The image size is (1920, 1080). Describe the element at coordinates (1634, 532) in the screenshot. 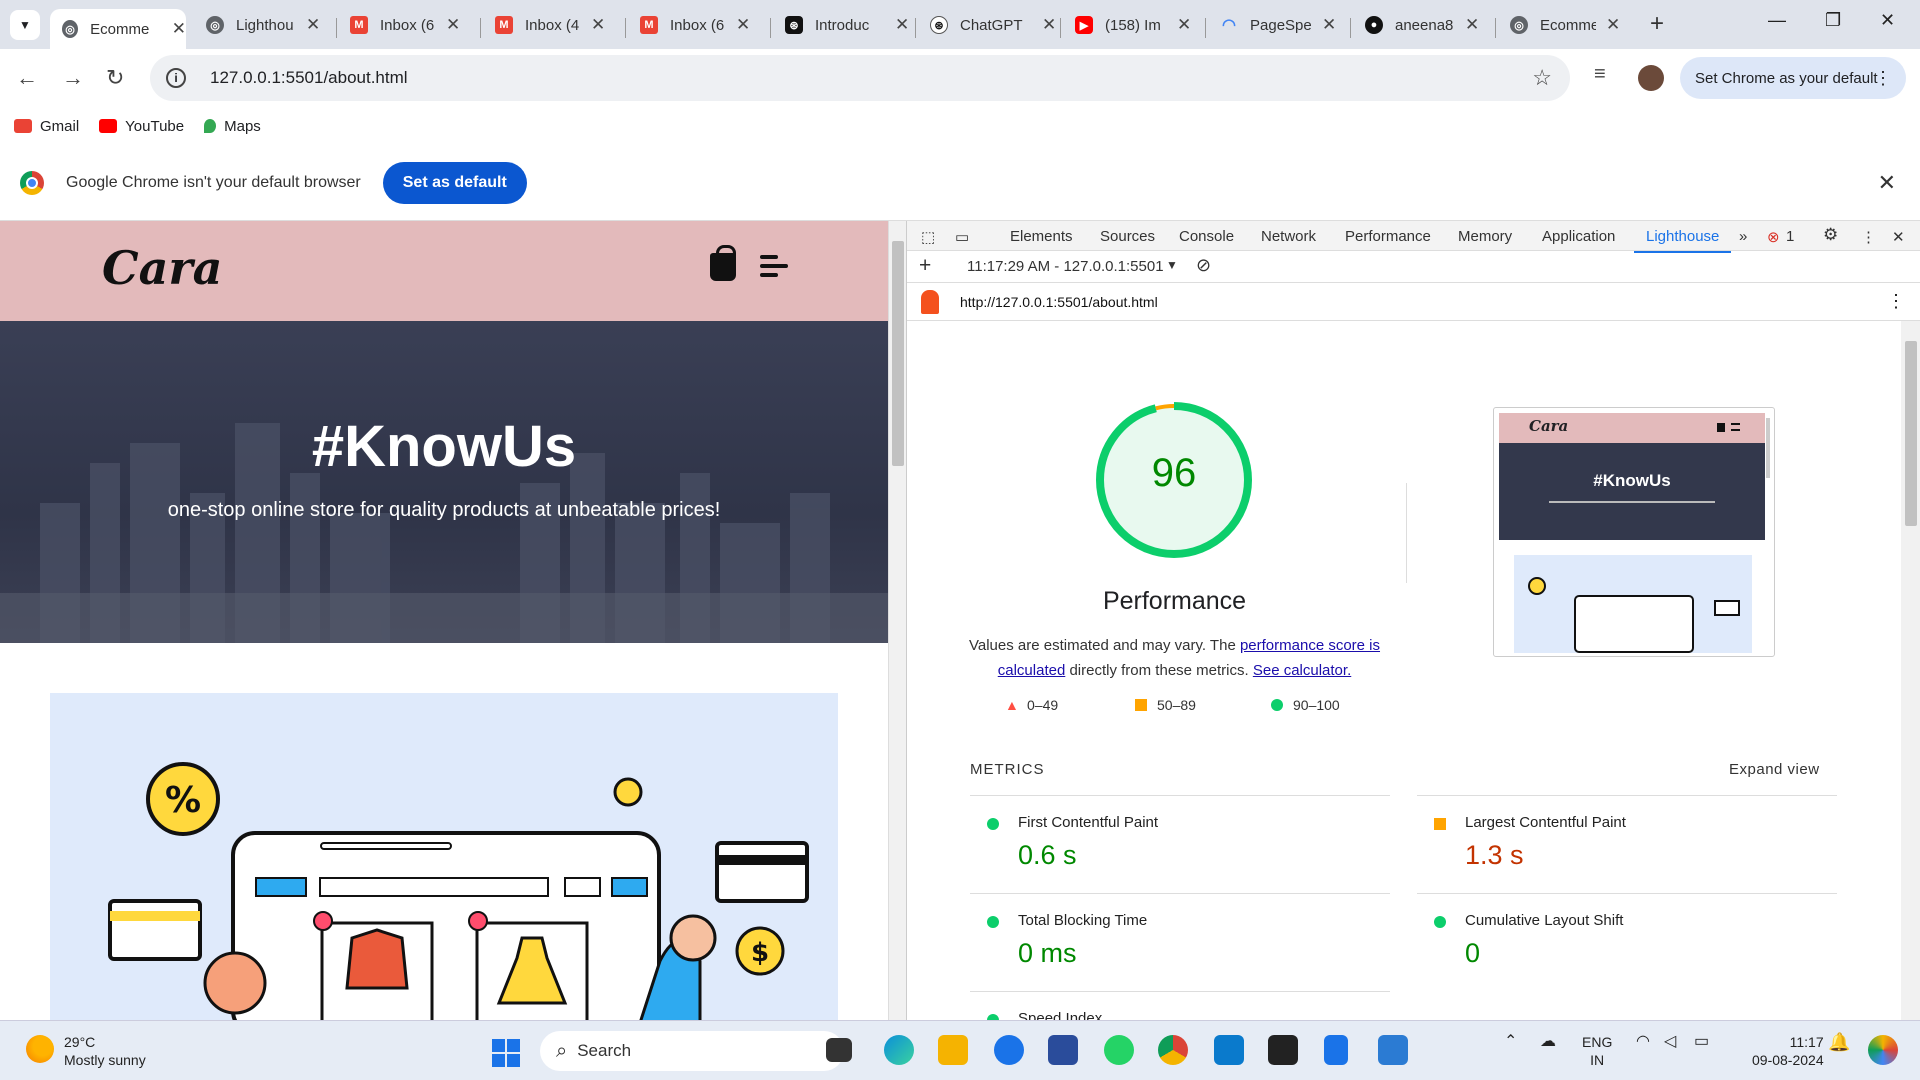

I see `final-screenshot-thumbnail: Cara #KnowUs` at that location.